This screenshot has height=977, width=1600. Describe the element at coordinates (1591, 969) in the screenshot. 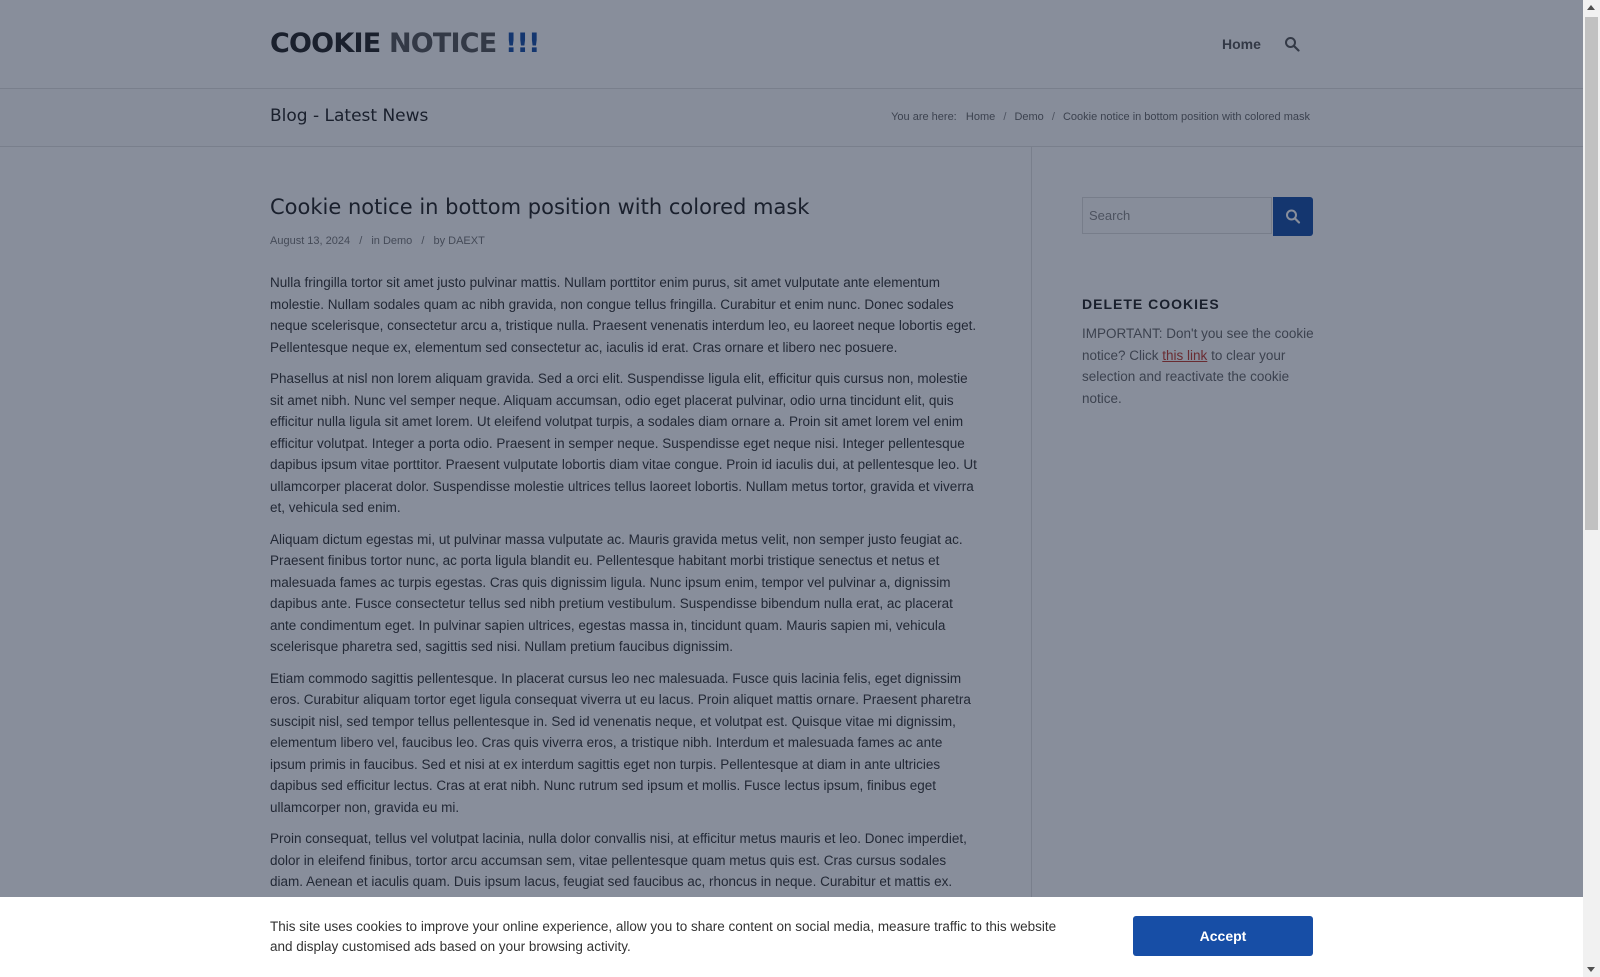

I see `scroll-down-arrow-icon` at that location.